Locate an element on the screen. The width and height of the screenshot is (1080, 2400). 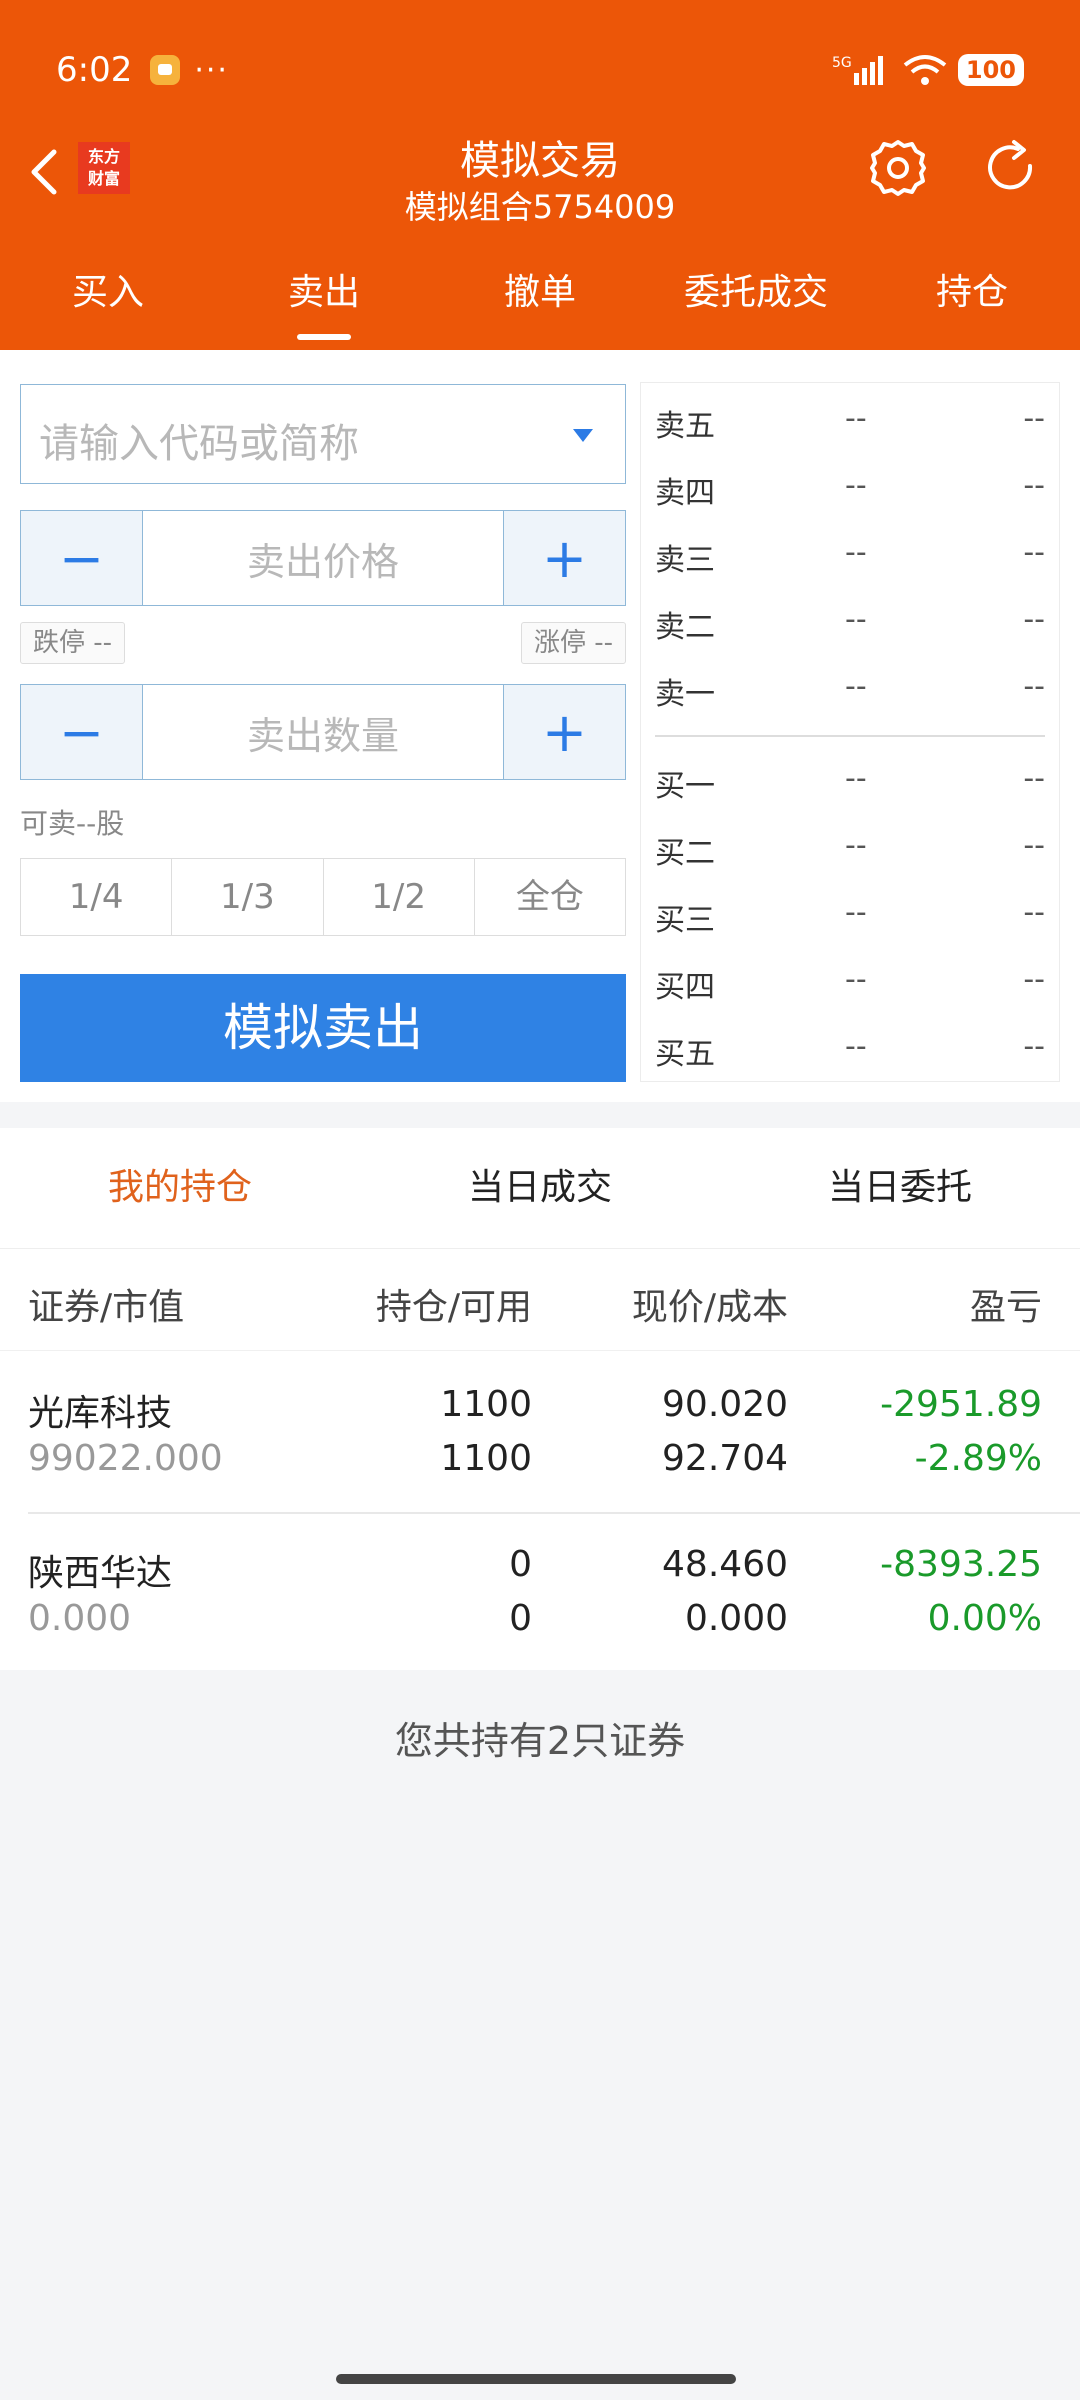
network-label: 5G is located at coordinates (842, 63).